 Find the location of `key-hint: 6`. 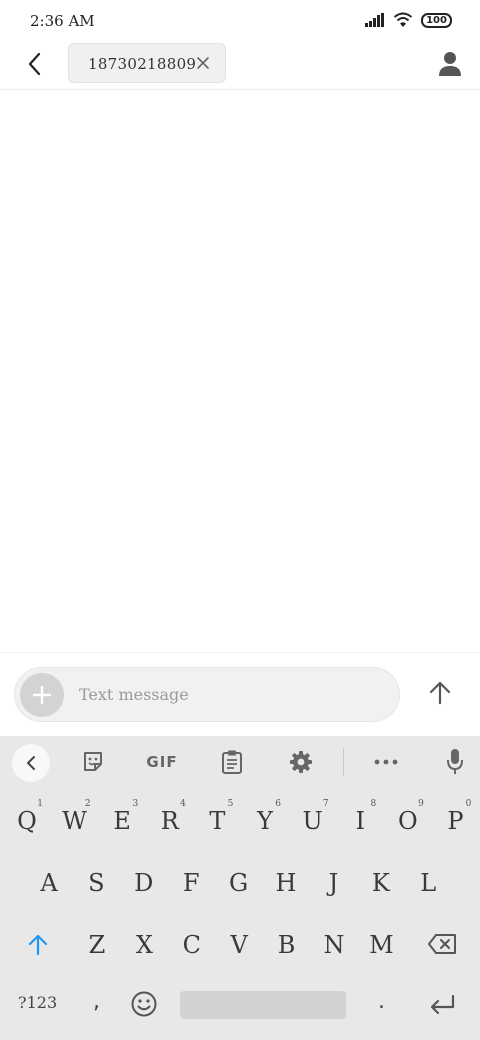

key-hint: 6 is located at coordinates (278, 804).